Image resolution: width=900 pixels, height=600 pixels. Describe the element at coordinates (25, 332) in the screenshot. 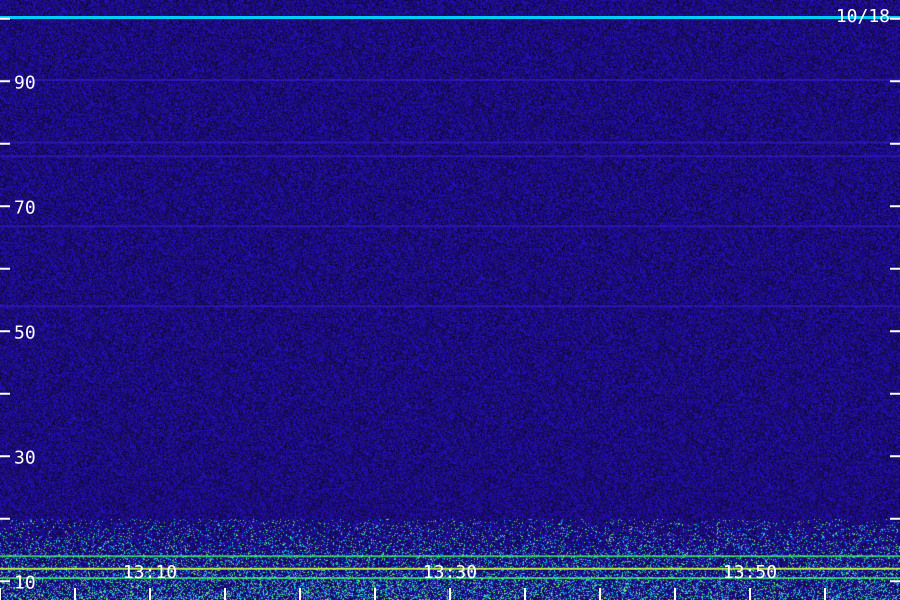

I see `y-tick-label-50: 50` at that location.